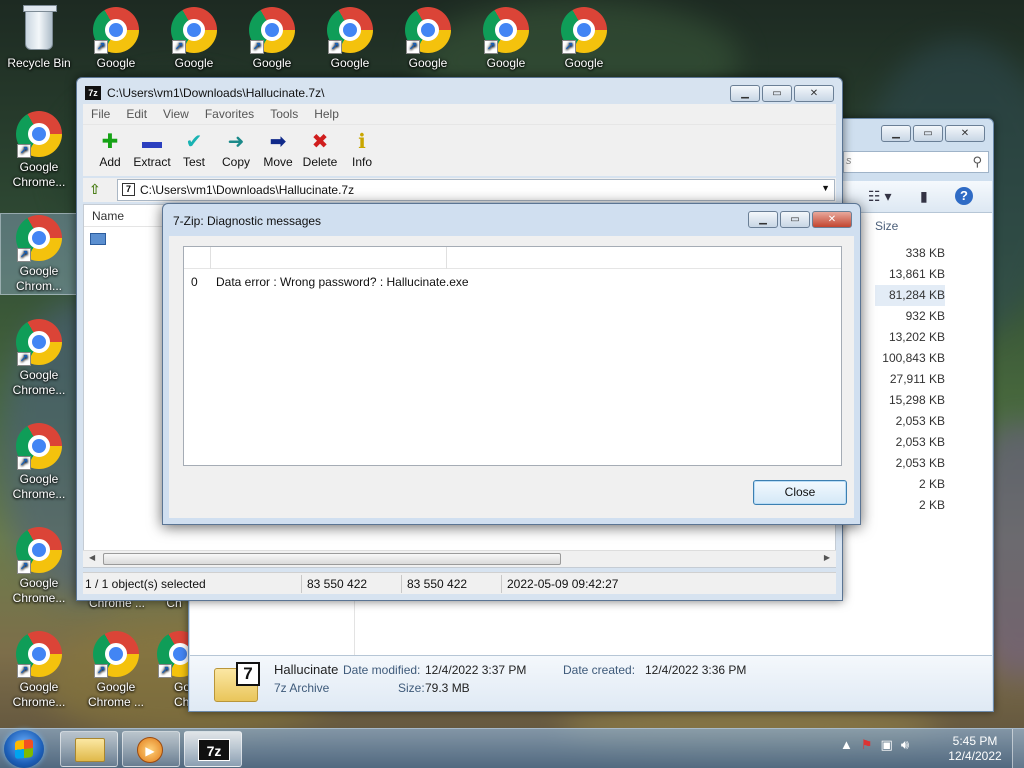  Describe the element at coordinates (931, 484) in the screenshot. I see `size-cell: 2 KB` at that location.